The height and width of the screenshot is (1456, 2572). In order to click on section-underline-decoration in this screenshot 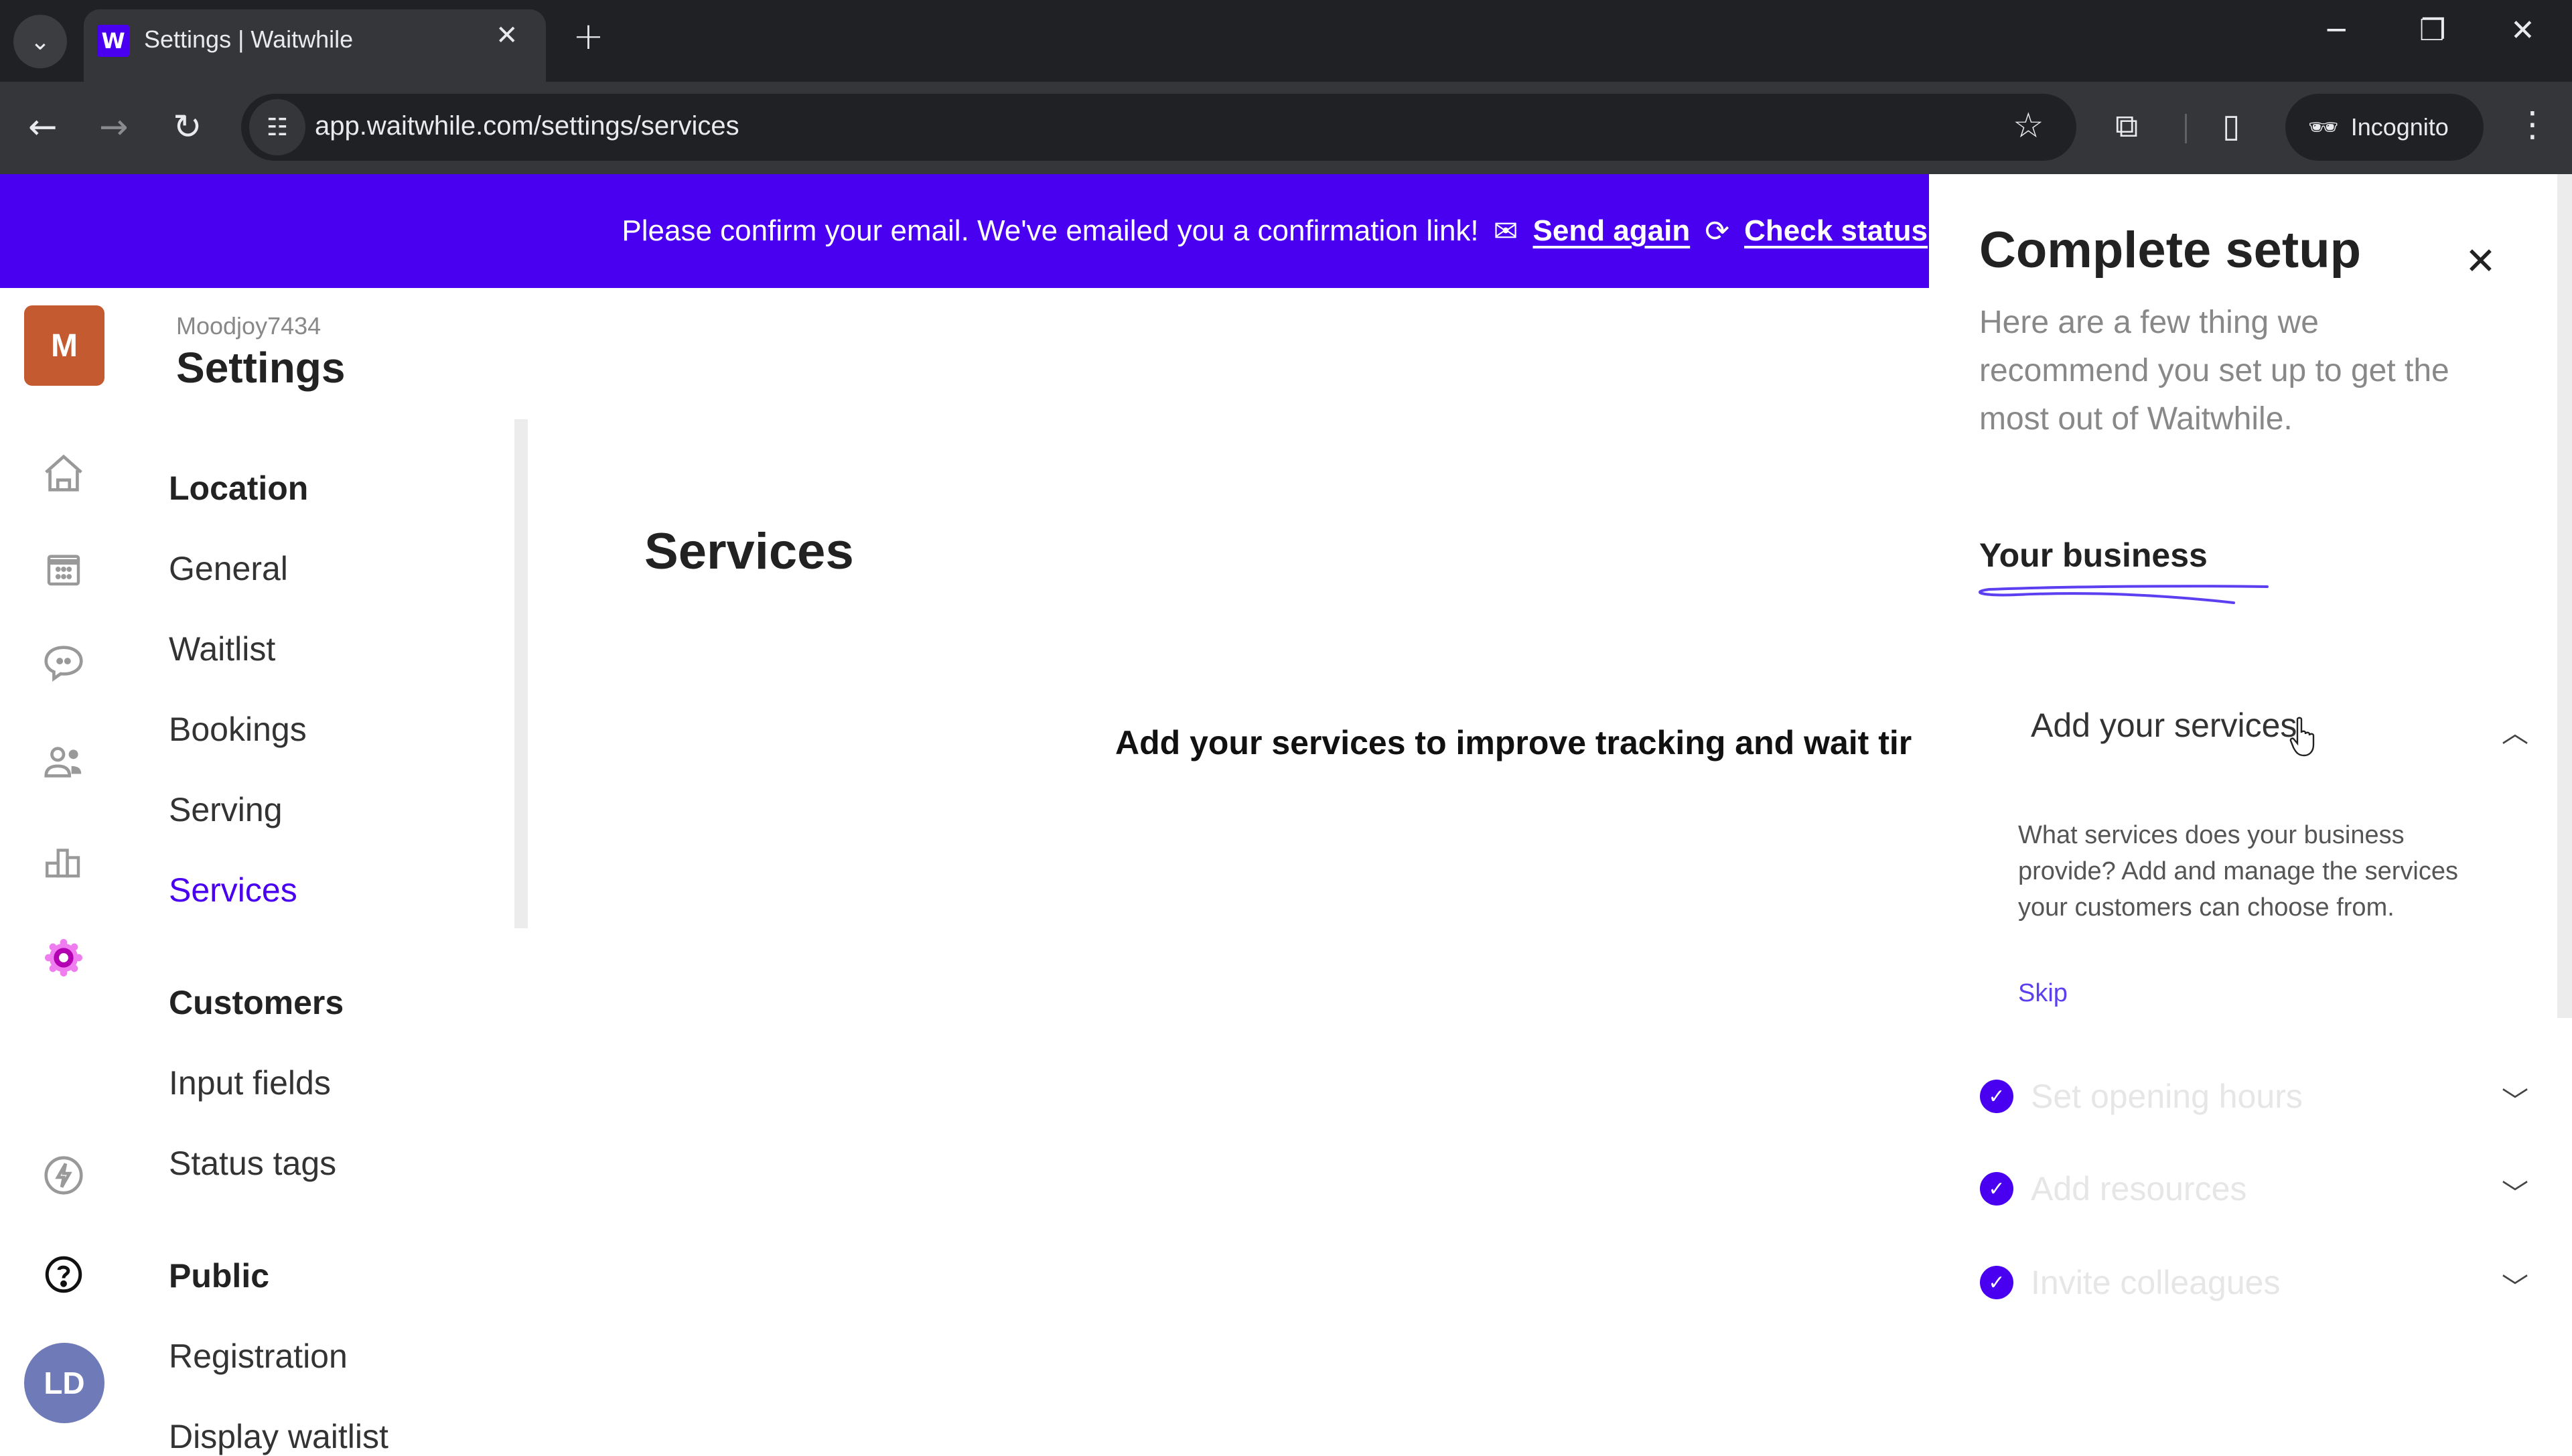, I will do `click(2124, 594)`.